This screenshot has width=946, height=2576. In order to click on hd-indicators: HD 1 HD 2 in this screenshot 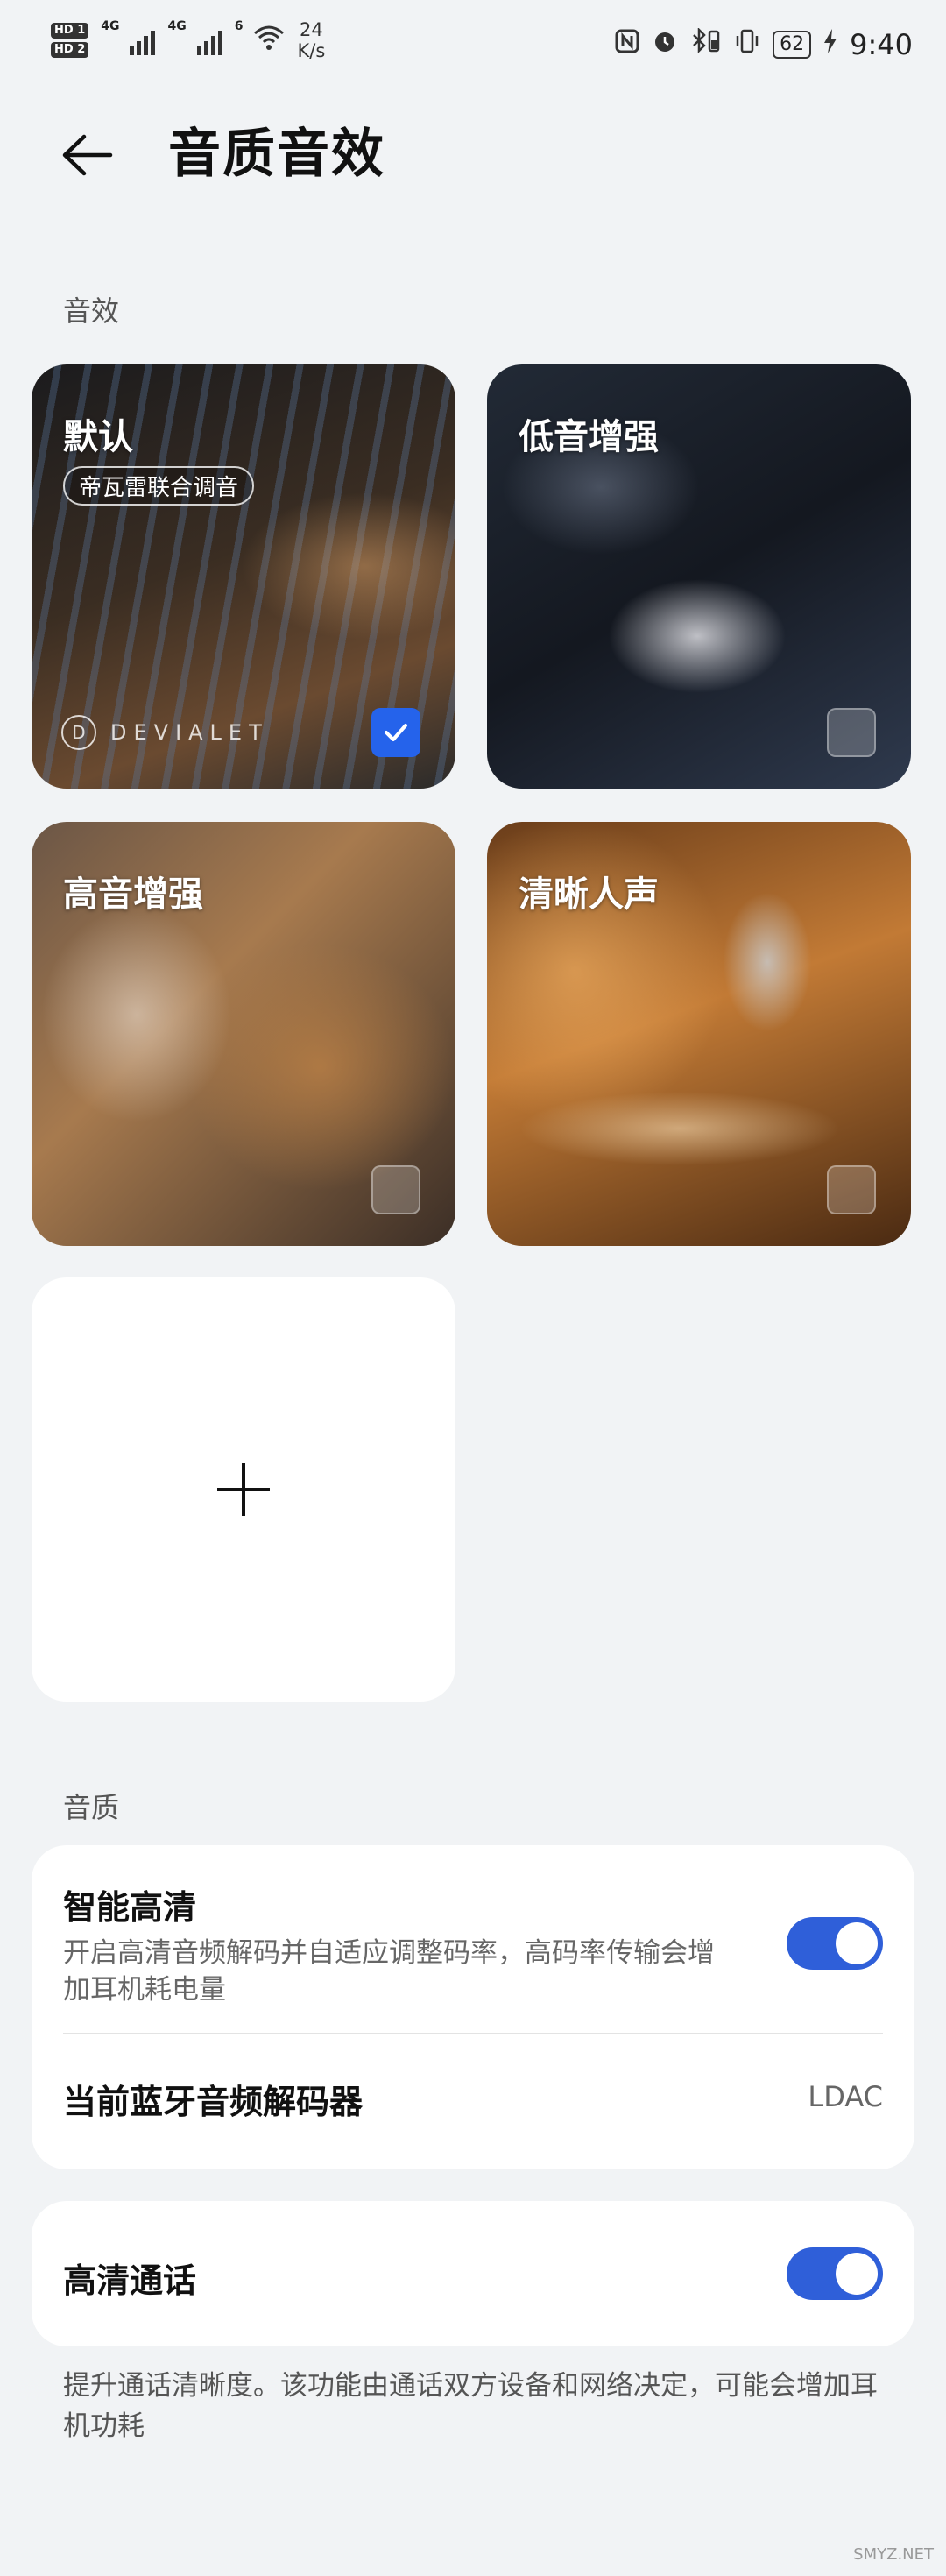, I will do `click(70, 40)`.